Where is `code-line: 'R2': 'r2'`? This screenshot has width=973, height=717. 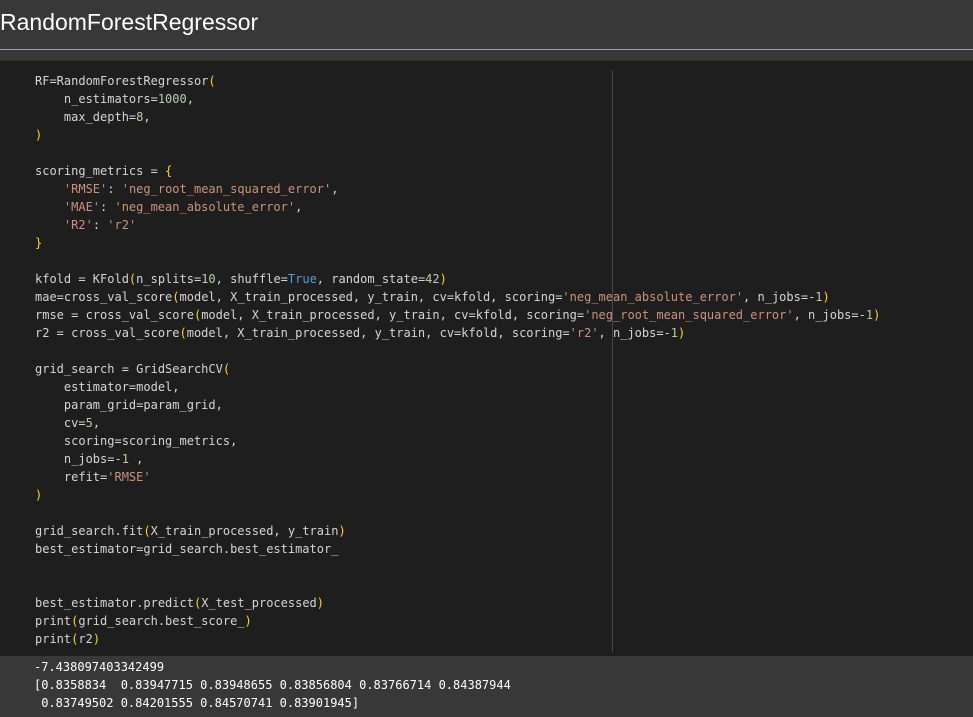
code-line: 'R2': 'r2' is located at coordinates (457, 225).